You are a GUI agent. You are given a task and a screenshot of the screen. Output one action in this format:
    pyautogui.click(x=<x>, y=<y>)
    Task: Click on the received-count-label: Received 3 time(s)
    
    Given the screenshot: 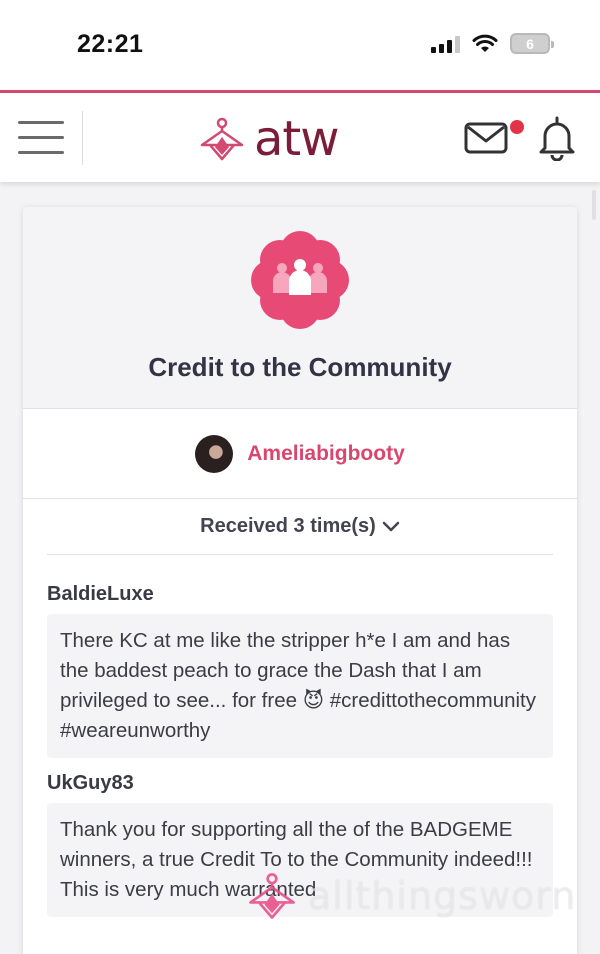 What is the action you would take?
    pyautogui.click(x=288, y=526)
    